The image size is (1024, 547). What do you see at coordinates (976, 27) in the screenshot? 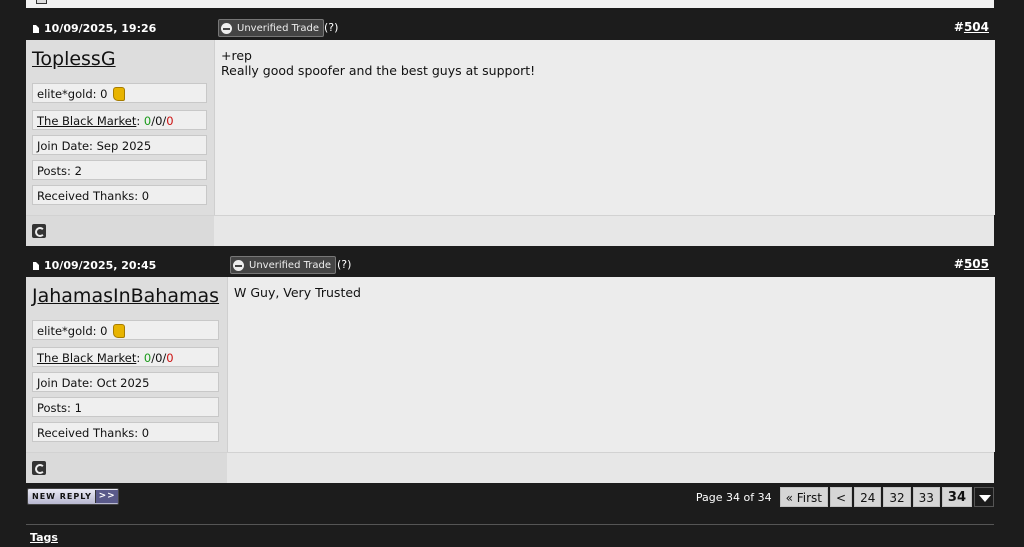
I see `post-number: 504` at bounding box center [976, 27].